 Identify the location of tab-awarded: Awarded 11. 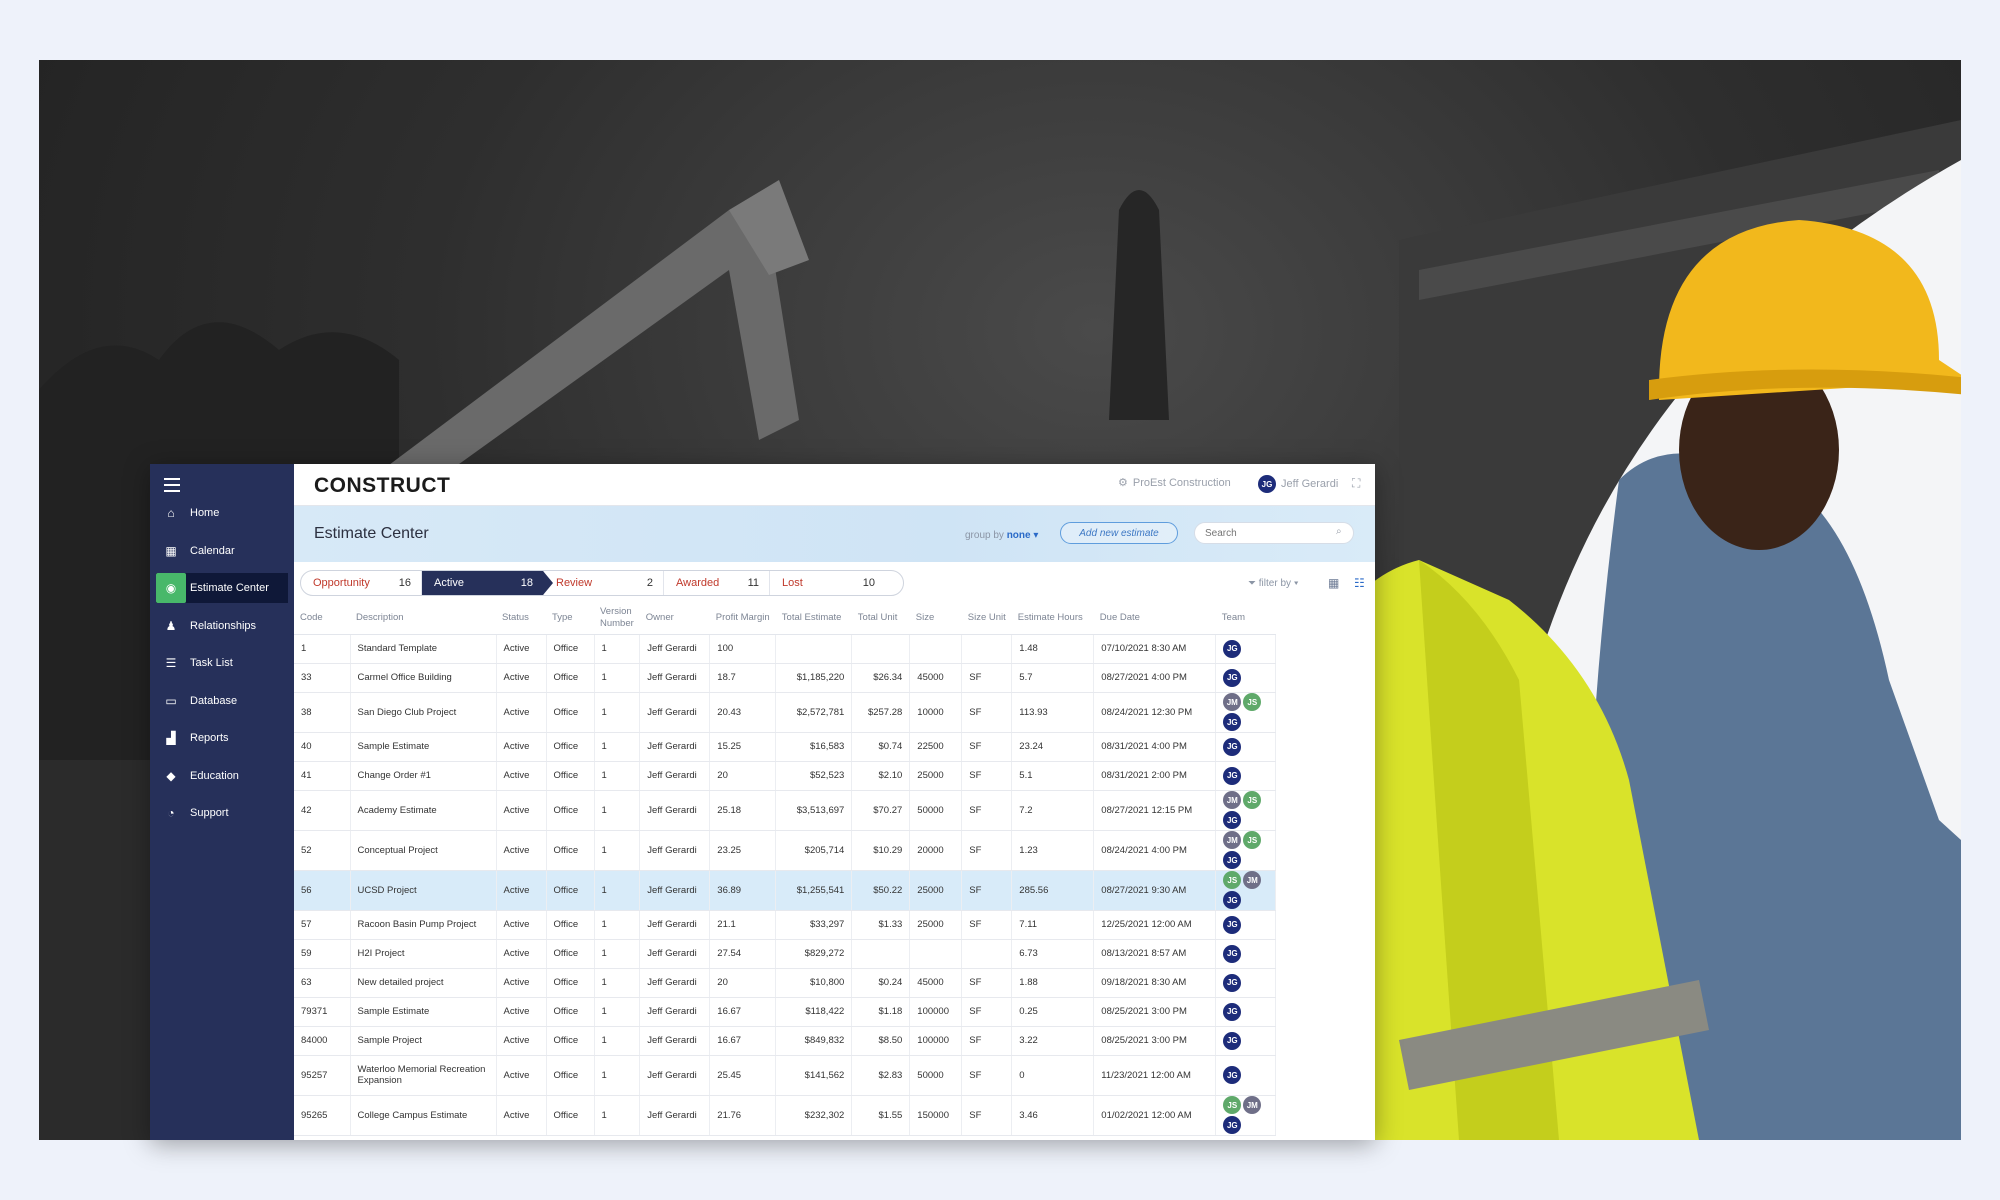
(716, 583).